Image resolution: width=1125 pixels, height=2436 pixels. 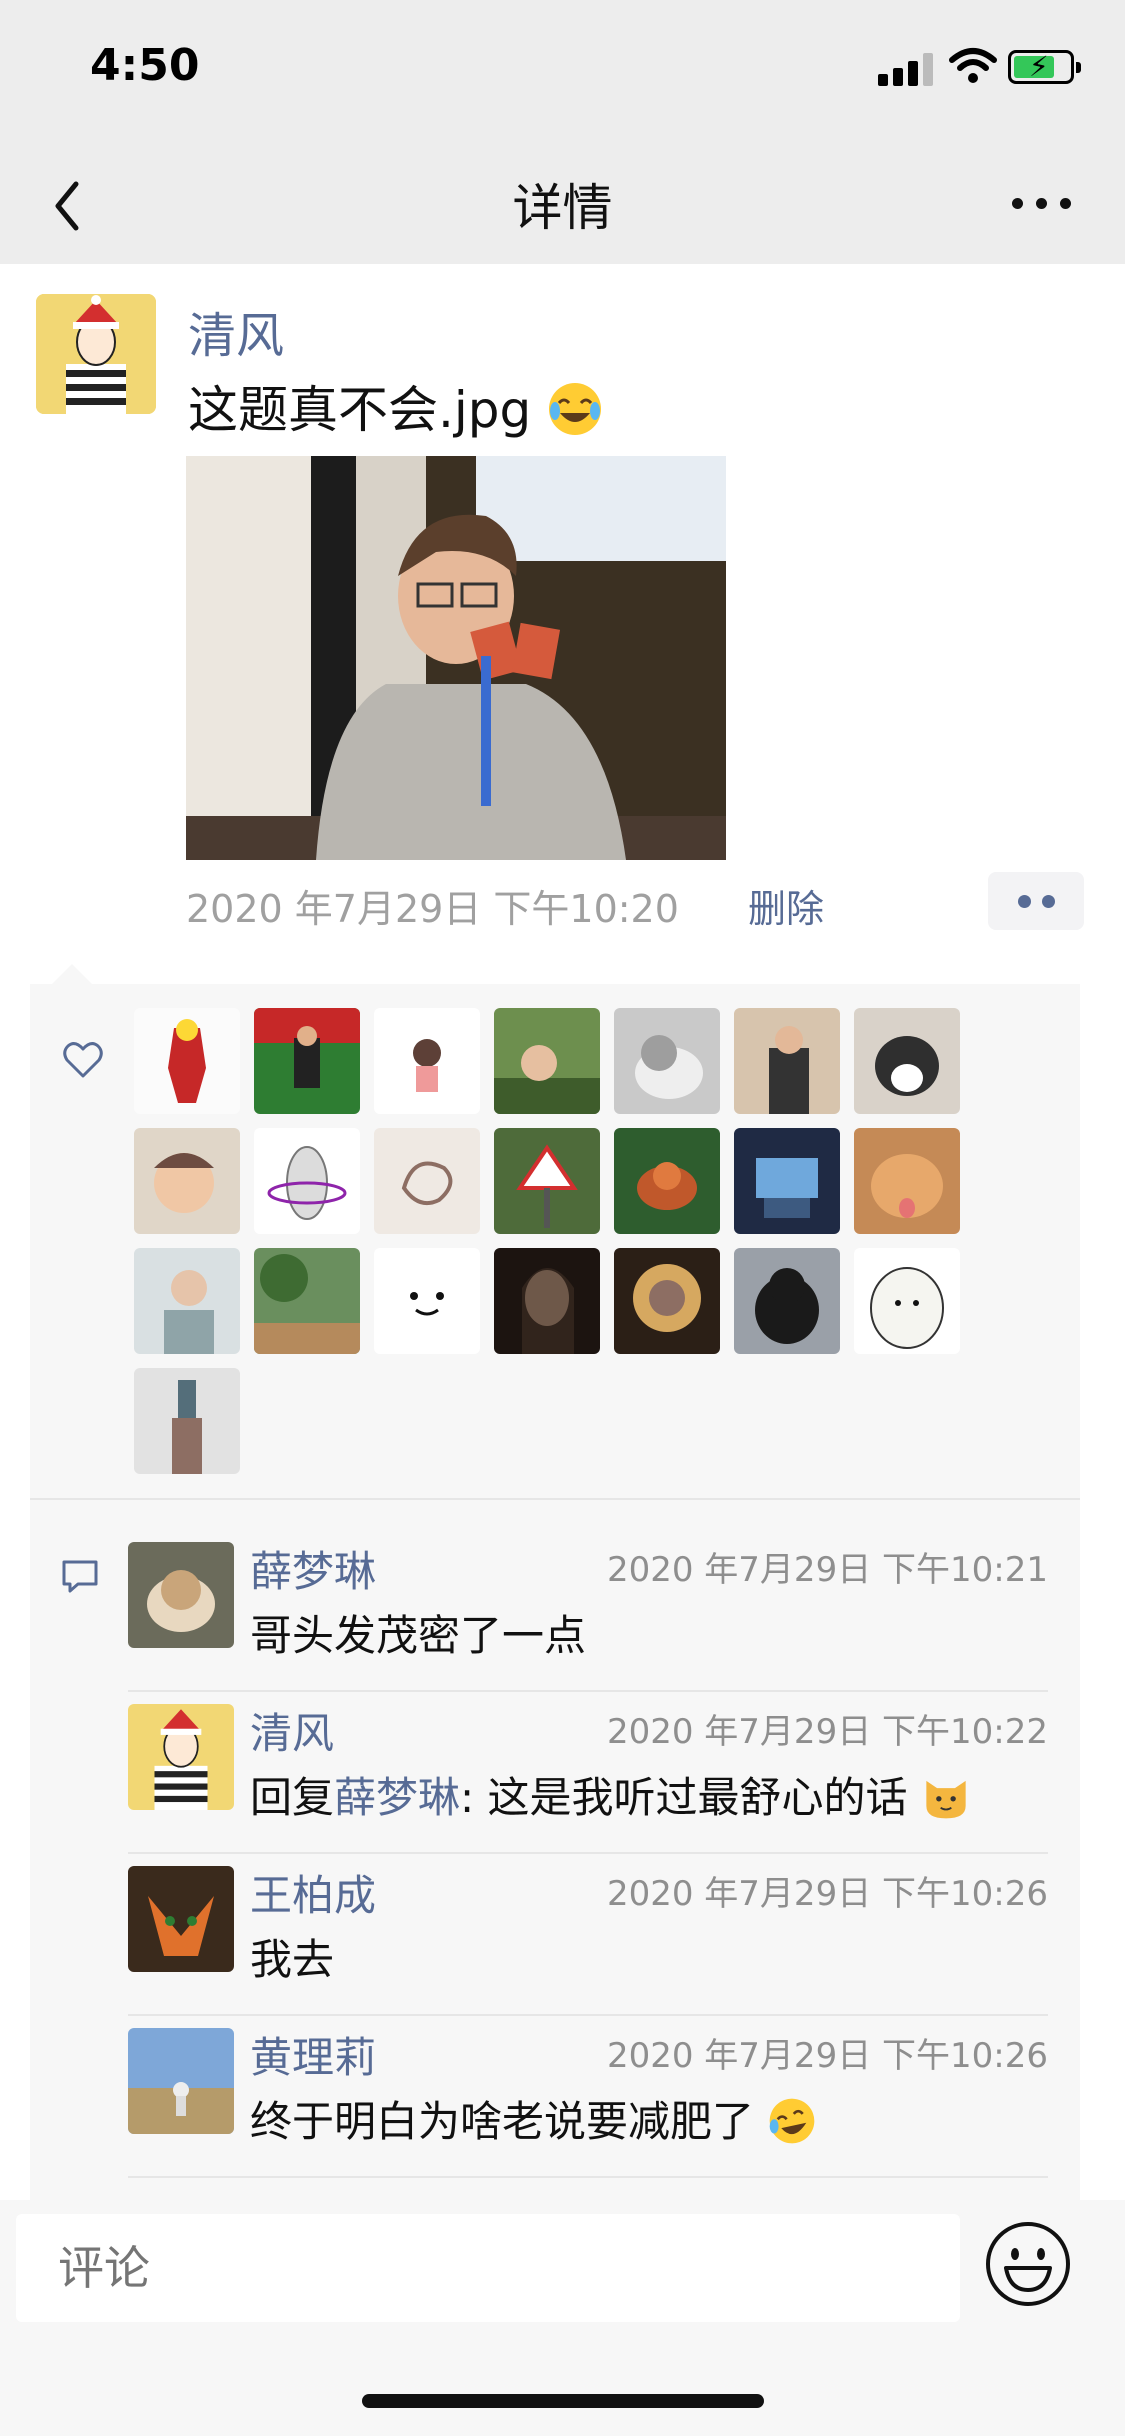 What do you see at coordinates (827, 1732) in the screenshot?
I see `comment-time: 2020 年7月29日 下午10:22` at bounding box center [827, 1732].